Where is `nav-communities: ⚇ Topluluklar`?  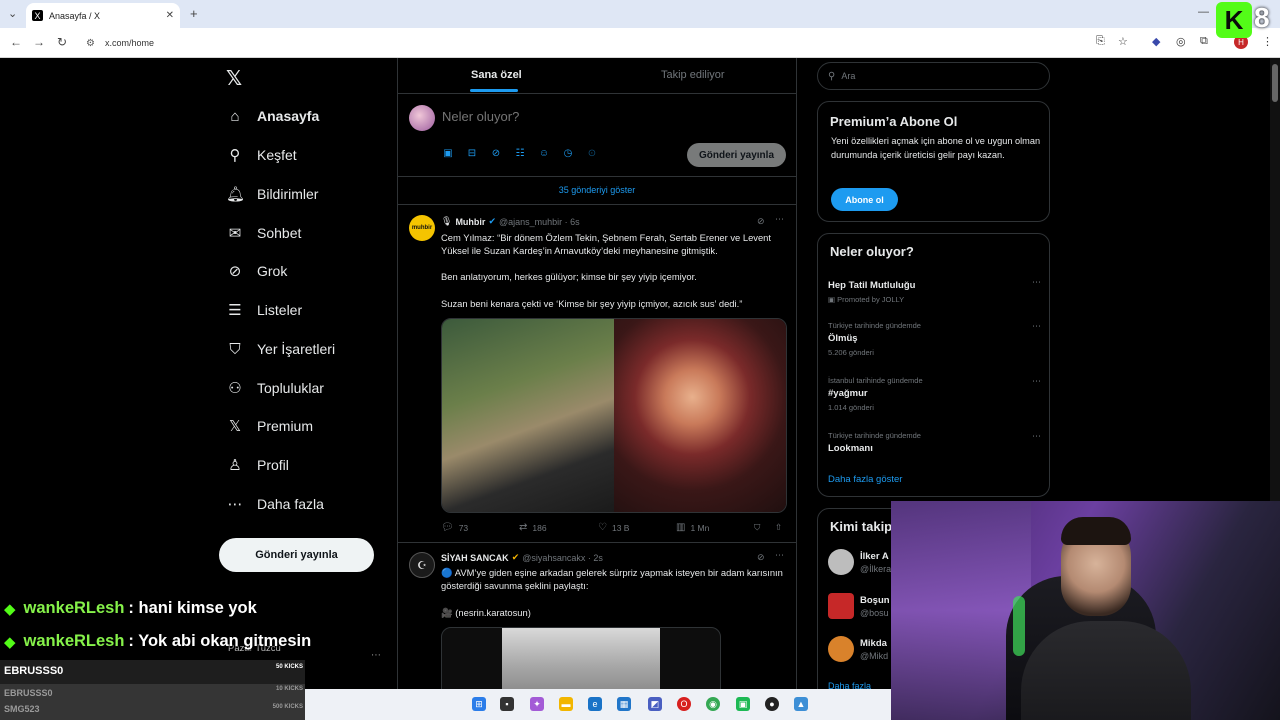 nav-communities: ⚇ Topluluklar is located at coordinates (275, 388).